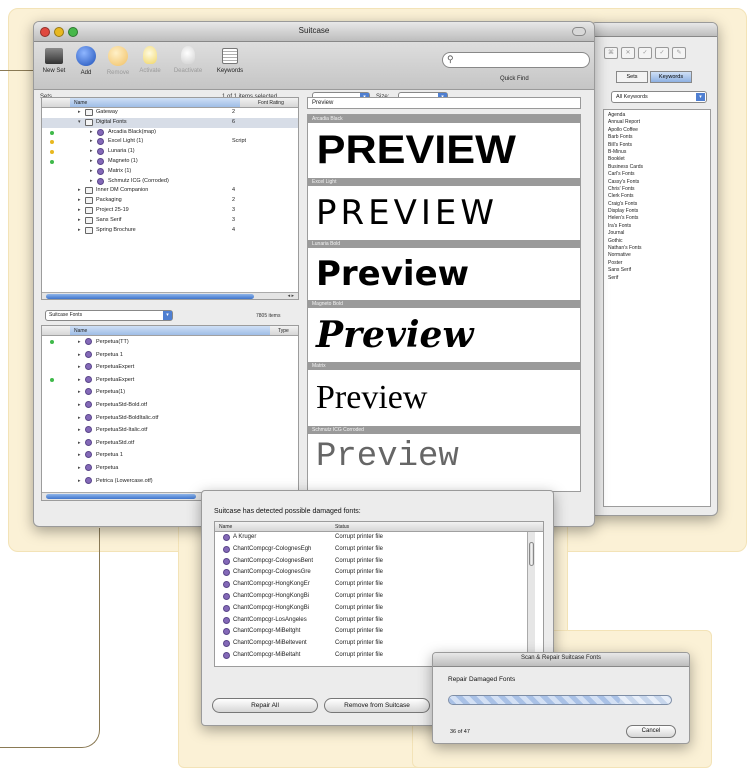 The height and width of the screenshot is (768, 747). Describe the element at coordinates (657, 137) in the screenshot. I see `keyword-item: Barb Fonts` at that location.